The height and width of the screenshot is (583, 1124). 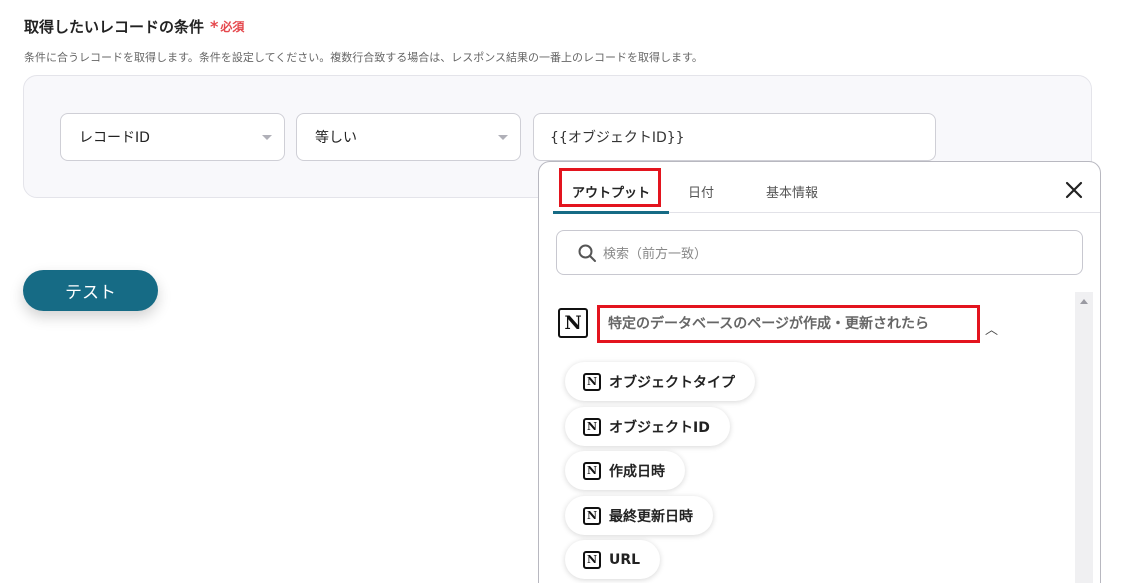 What do you see at coordinates (792, 191) in the screenshot?
I see `tab-basic-info: 基本情報` at bounding box center [792, 191].